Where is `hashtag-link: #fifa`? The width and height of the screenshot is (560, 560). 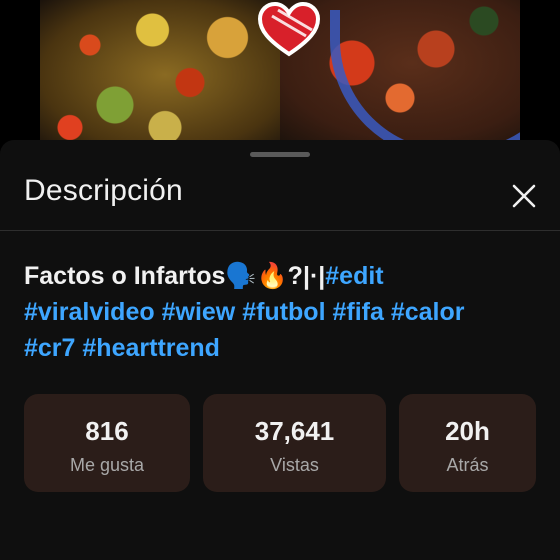 hashtag-link: #fifa is located at coordinates (357, 312).